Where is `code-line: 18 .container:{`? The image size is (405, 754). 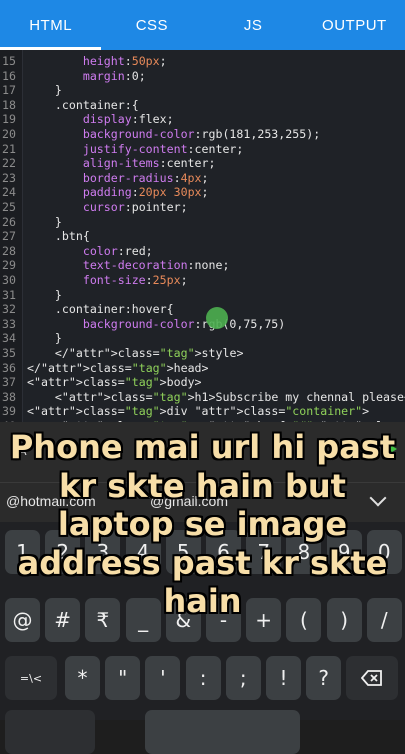
code-line: 18 .container:{ is located at coordinates (202, 105).